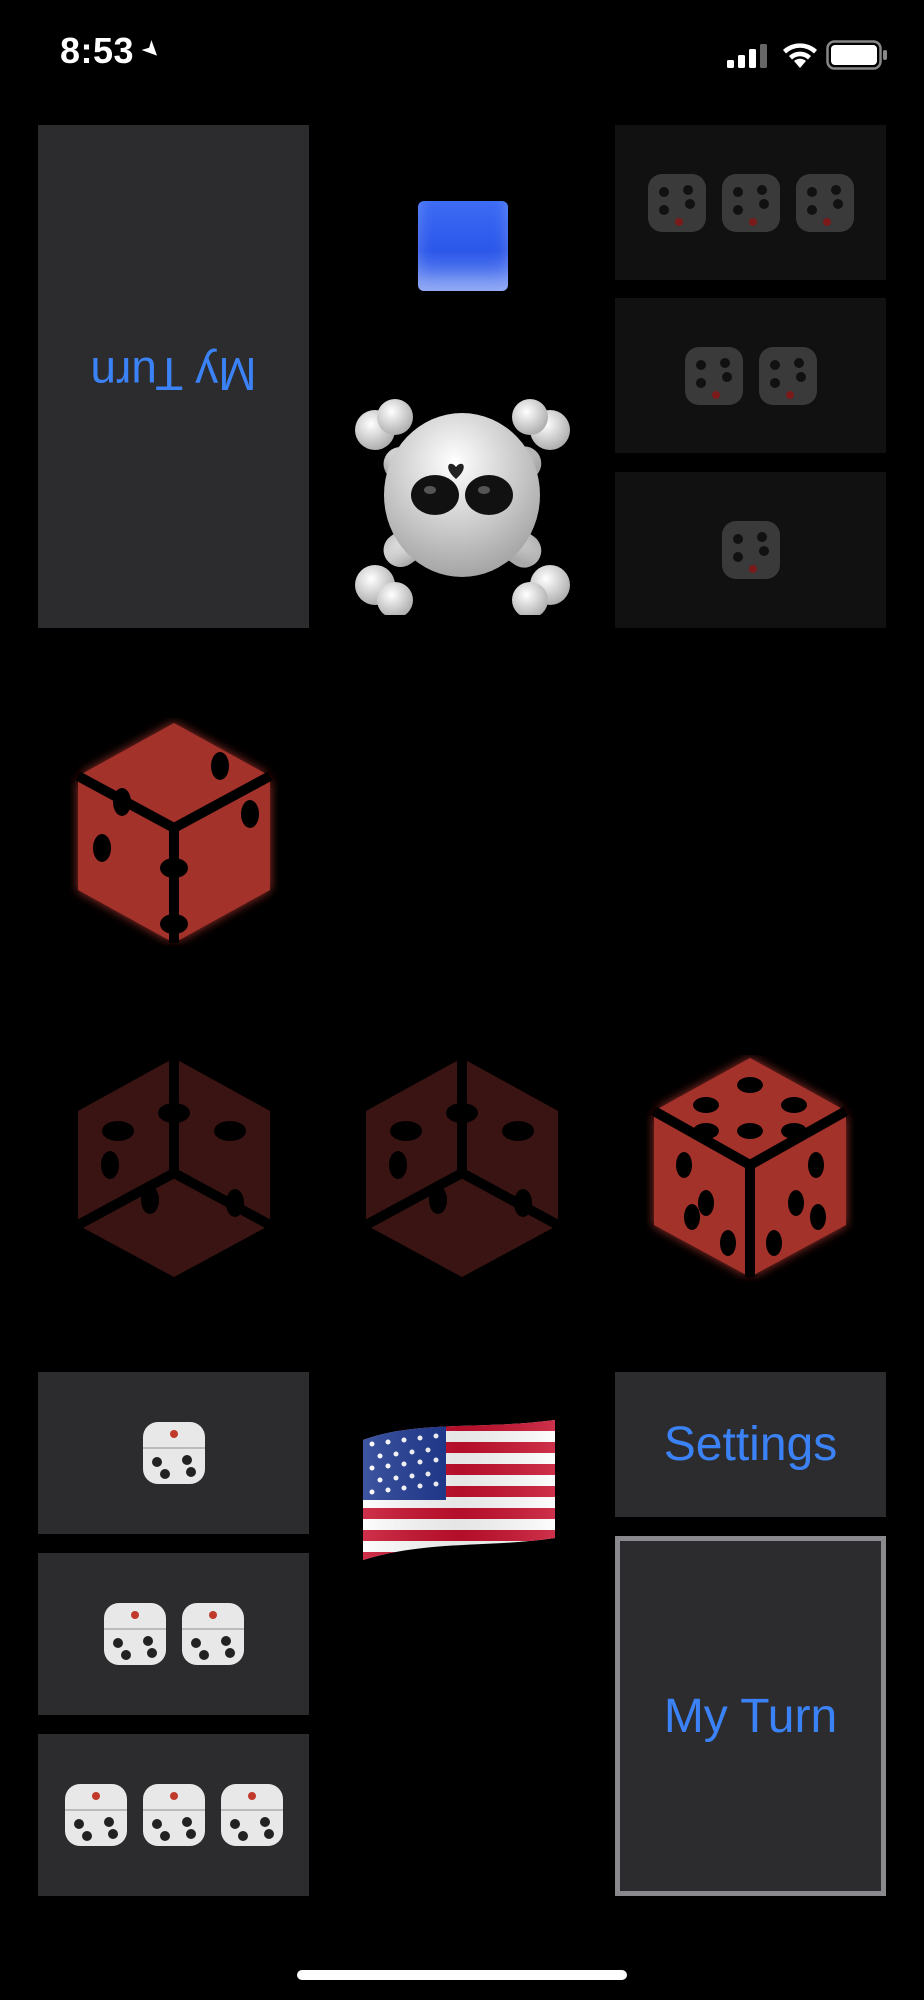 This screenshot has height=2000, width=924. I want to click on settings-button: Settings, so click(750, 1444).